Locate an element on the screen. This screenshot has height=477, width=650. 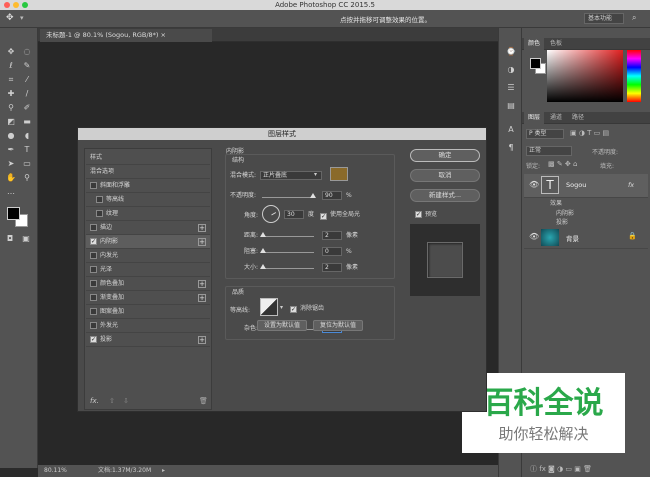
shadow-color-swatch is located at coordinates (339, 174).